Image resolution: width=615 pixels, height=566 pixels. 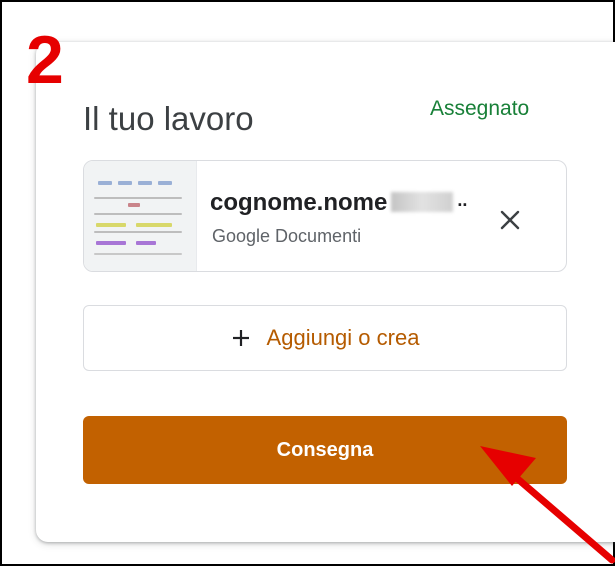 I want to click on document-thumbnail, so click(x=140, y=216).